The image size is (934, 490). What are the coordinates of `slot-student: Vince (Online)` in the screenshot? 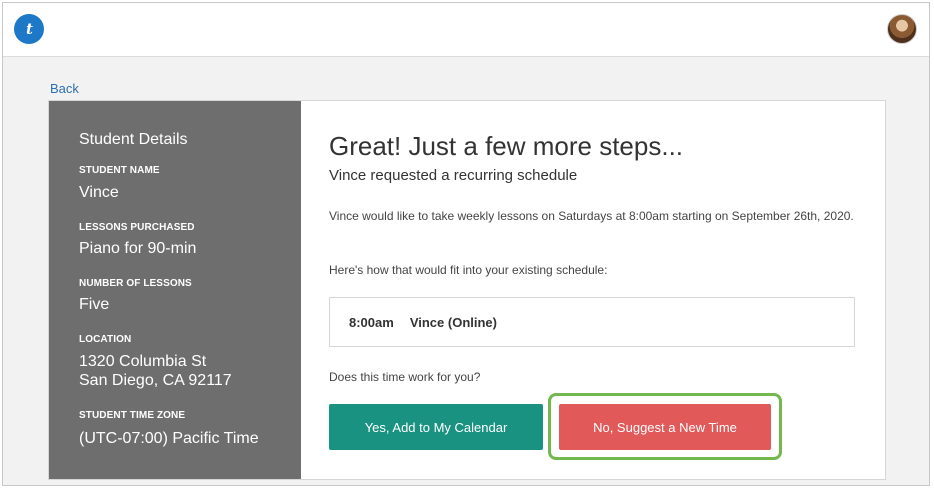 It's located at (453, 322).